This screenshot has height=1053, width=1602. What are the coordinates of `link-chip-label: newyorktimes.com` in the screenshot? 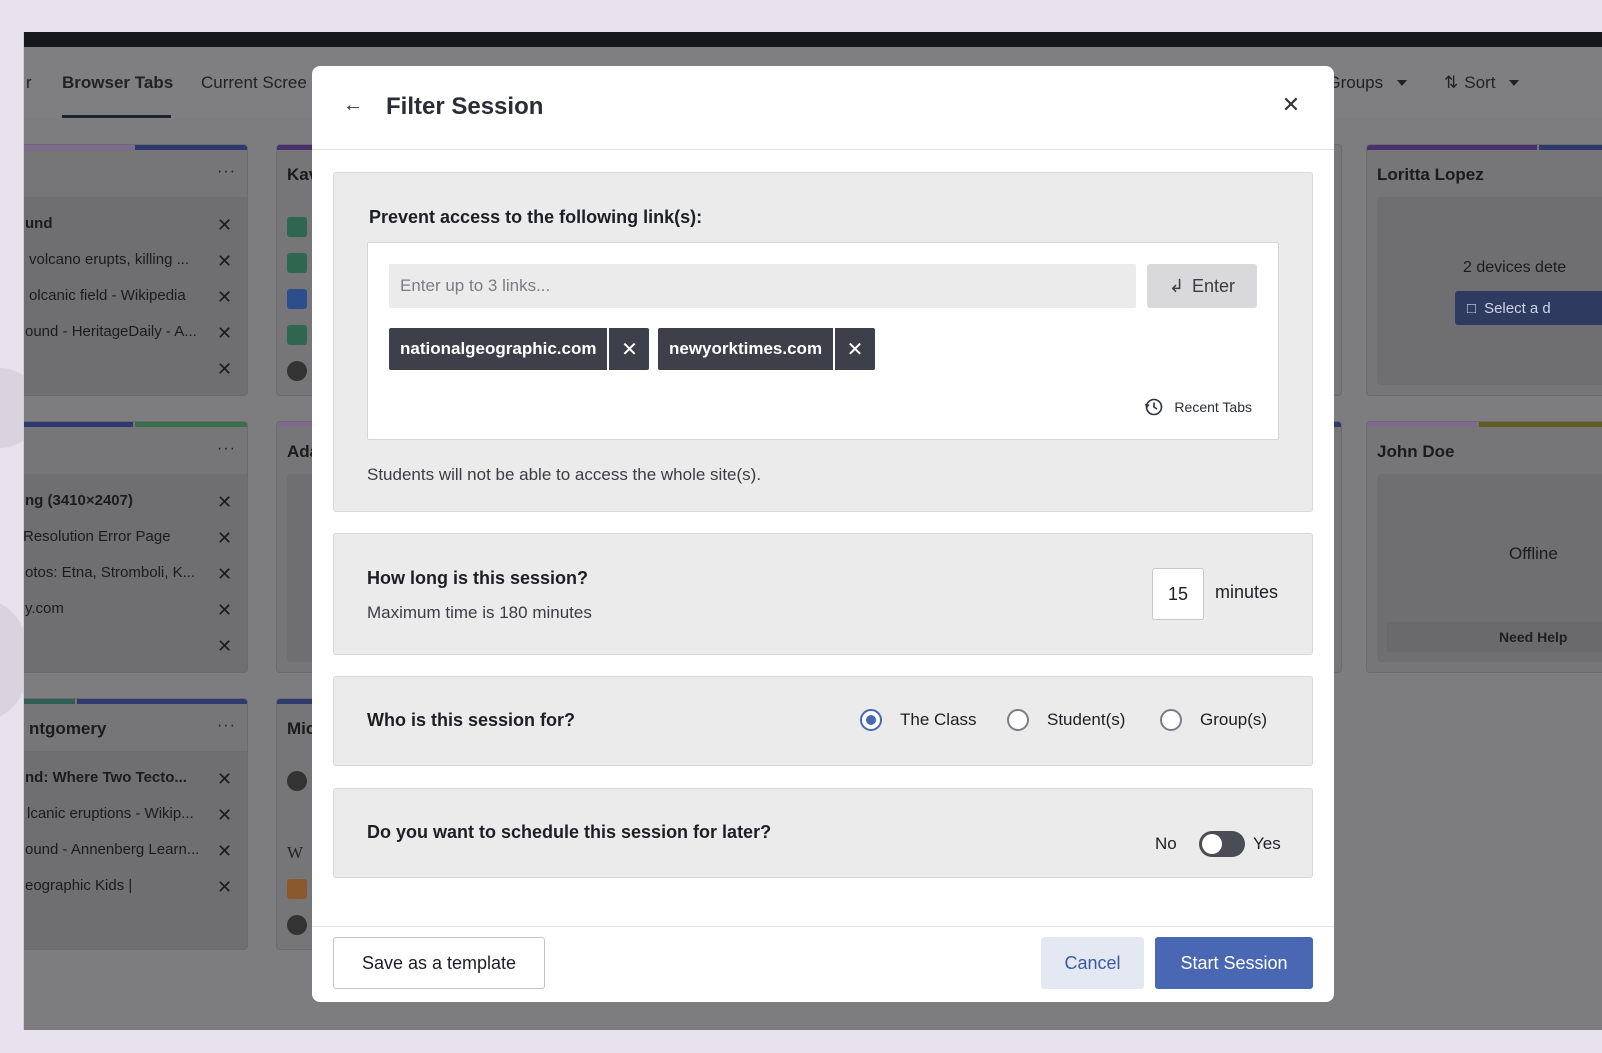 It's located at (746, 348).